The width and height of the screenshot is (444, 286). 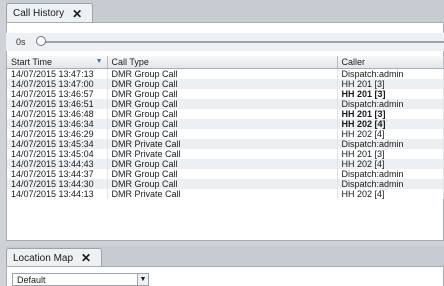 I want to click on cell-start-time: 14/07/2015 13:45:04, so click(x=57, y=154).